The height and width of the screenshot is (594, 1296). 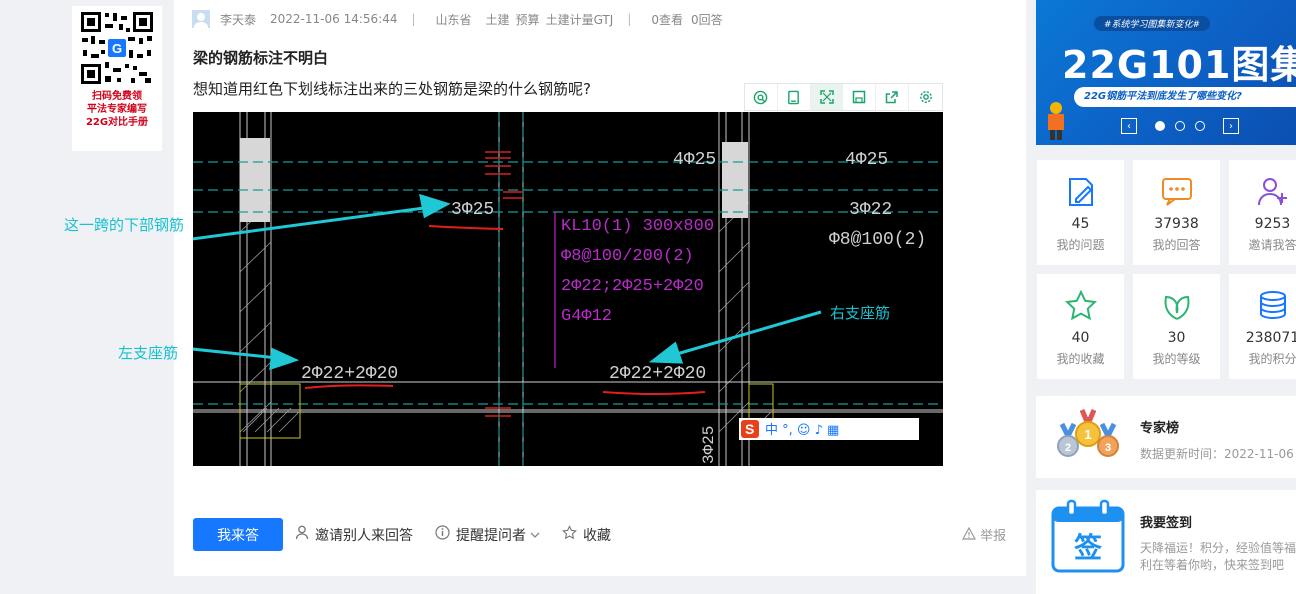 I want to click on cad-text-t3: 3Φ25, so click(x=472, y=210).